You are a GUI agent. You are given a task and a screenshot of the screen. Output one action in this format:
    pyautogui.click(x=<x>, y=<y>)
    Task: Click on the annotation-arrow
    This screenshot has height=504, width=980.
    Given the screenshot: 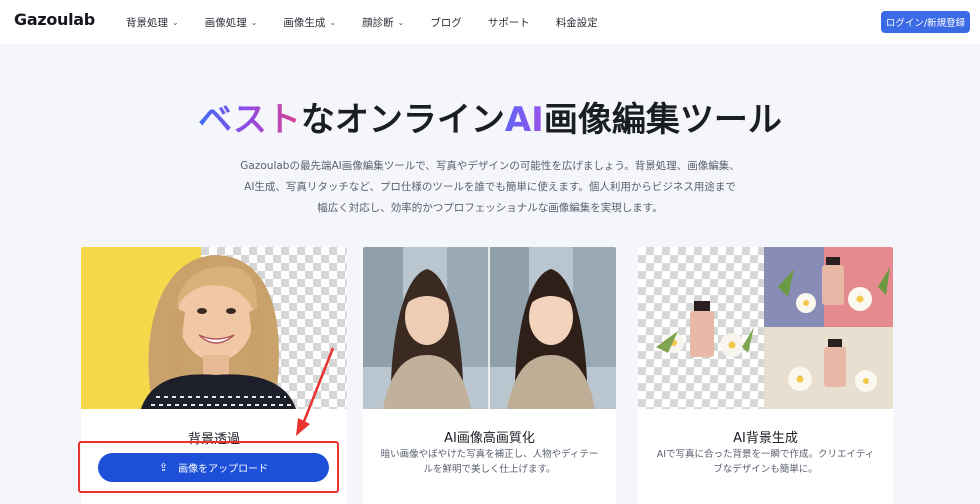 What is the action you would take?
    pyautogui.click(x=315, y=391)
    